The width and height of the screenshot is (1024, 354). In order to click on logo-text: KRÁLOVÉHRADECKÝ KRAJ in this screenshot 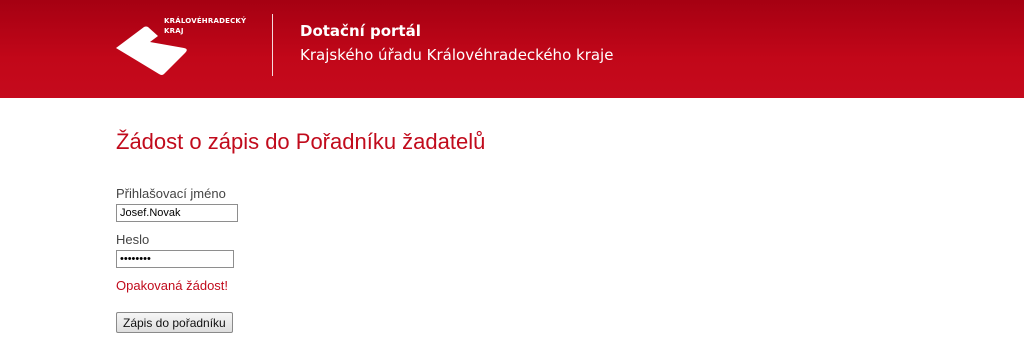, I will do `click(205, 26)`.